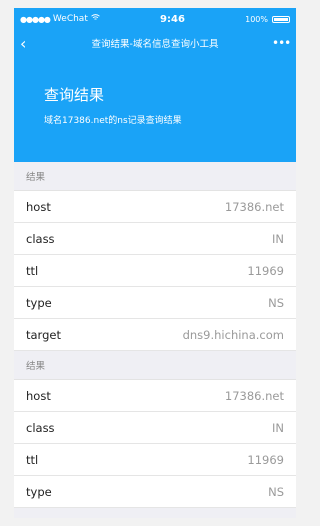 The image size is (320, 526). What do you see at coordinates (70, 19) in the screenshot?
I see `carrier-label: WeChat` at bounding box center [70, 19].